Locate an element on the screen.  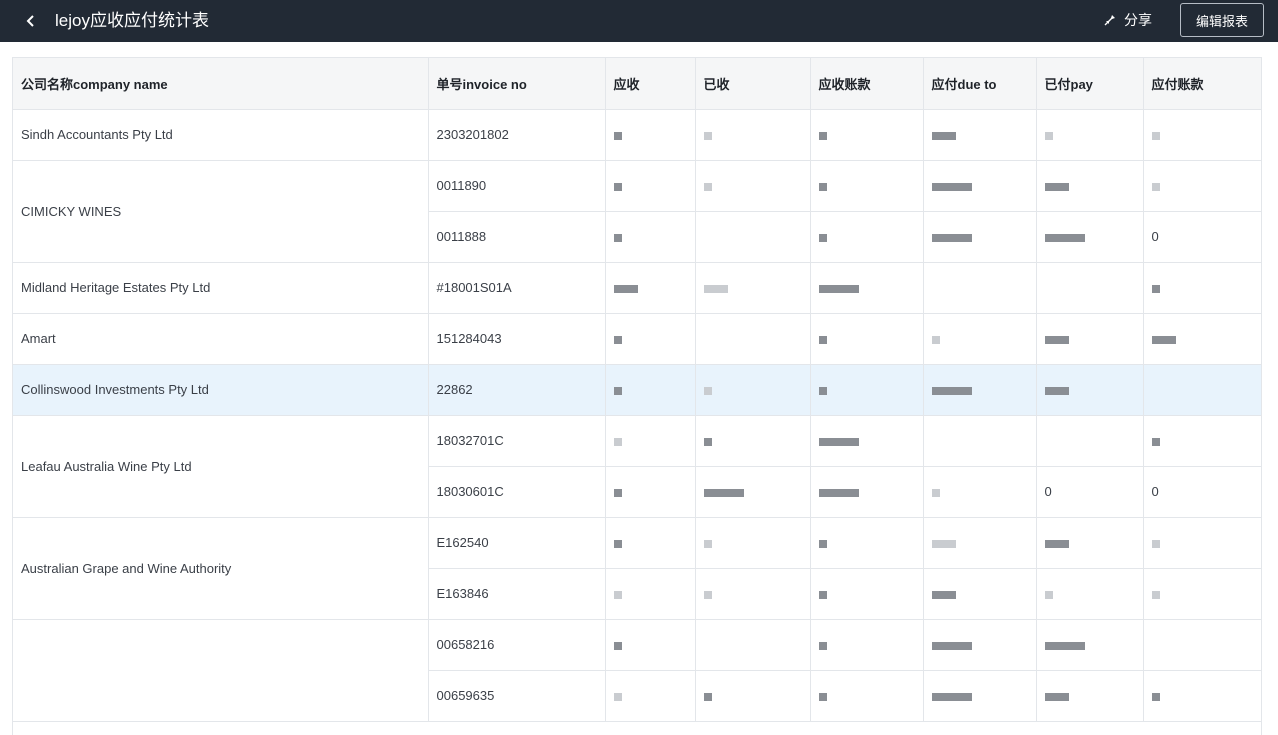
table-row: 00658216 is located at coordinates (637, 670).